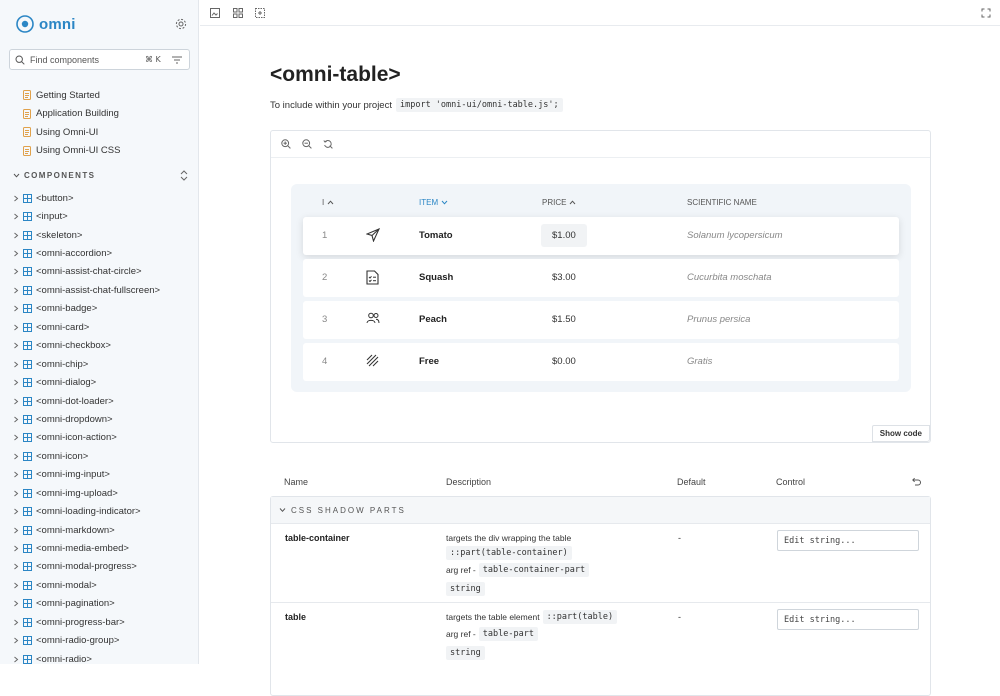 The height and width of the screenshot is (696, 1000). Describe the element at coordinates (85, 59) in the screenshot. I see `search-input` at that location.